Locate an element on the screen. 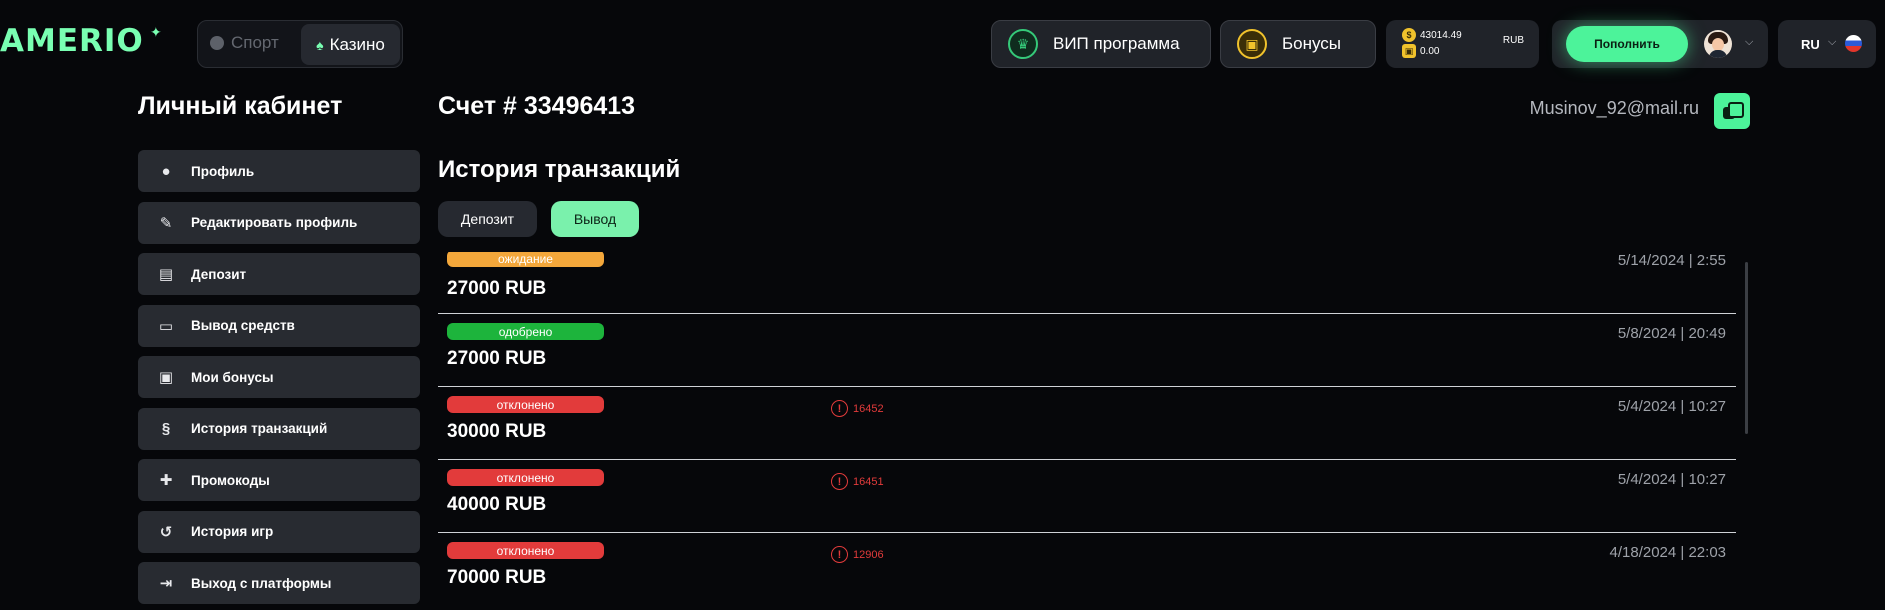 The height and width of the screenshot is (610, 1885). transaction-amount: 70000 RUB is located at coordinates (497, 577).